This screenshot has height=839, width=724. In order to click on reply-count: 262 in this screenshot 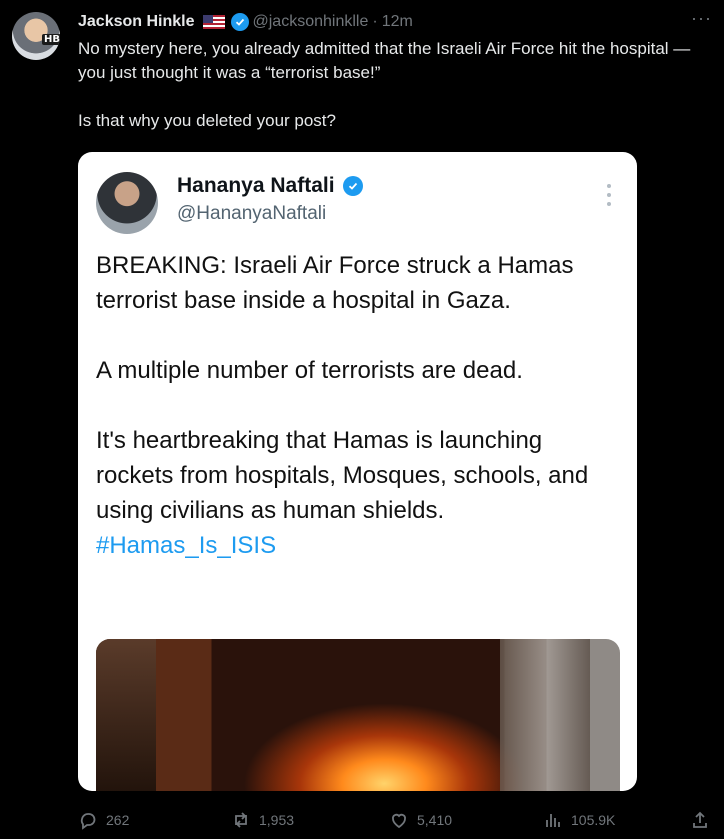, I will do `click(118, 820)`.